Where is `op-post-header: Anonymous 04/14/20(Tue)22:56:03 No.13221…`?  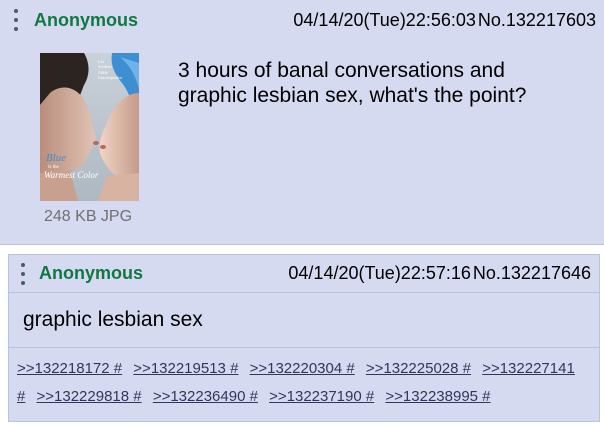 op-post-header: Anonymous 04/14/20(Tue)22:56:03 No.13221… is located at coordinates (302, 20).